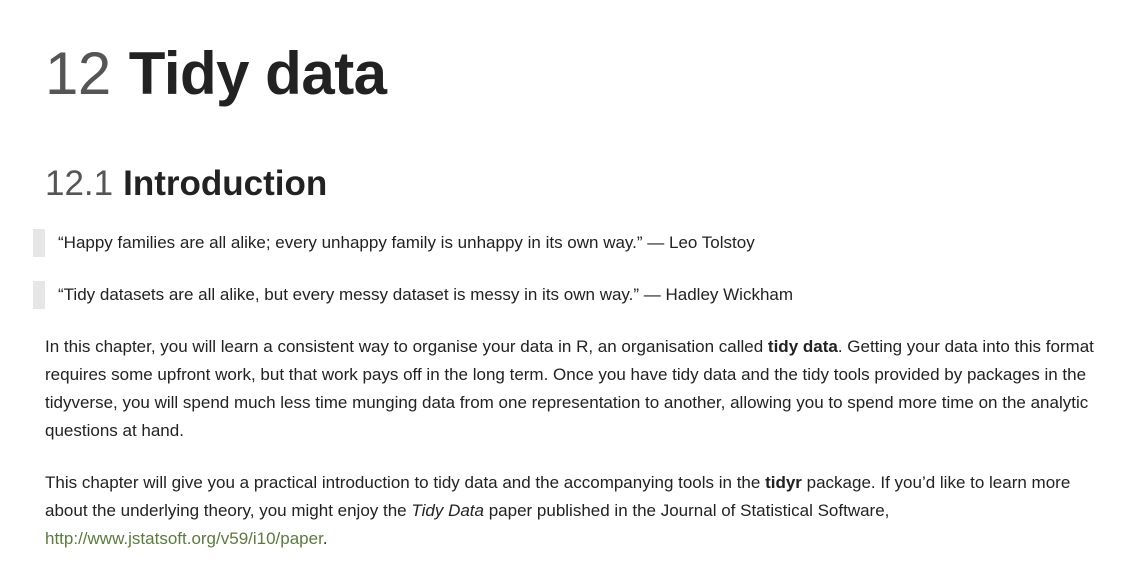 The width and height of the screenshot is (1123, 581). What do you see at coordinates (447, 510) in the screenshot?
I see `italic-title: Tidy Data` at bounding box center [447, 510].